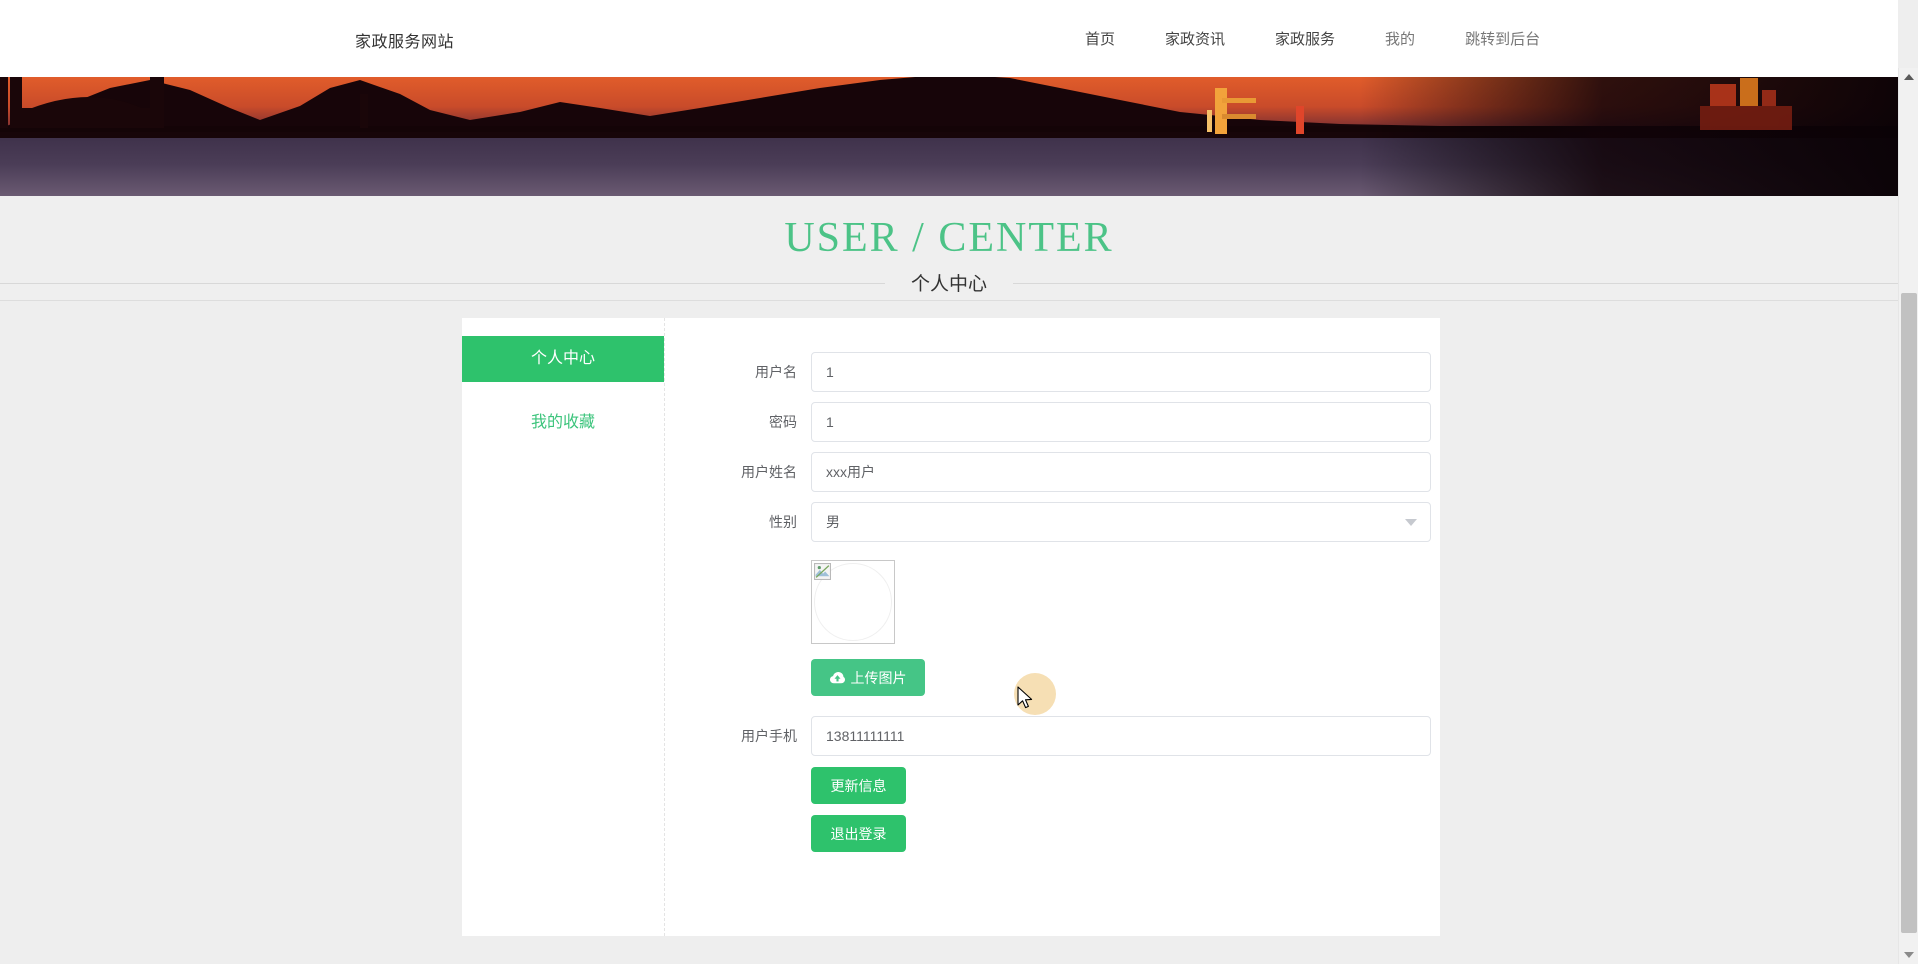 The image size is (1918, 964). Describe the element at coordinates (878, 677) in the screenshot. I see `upload-image-label: 上传图片` at that location.